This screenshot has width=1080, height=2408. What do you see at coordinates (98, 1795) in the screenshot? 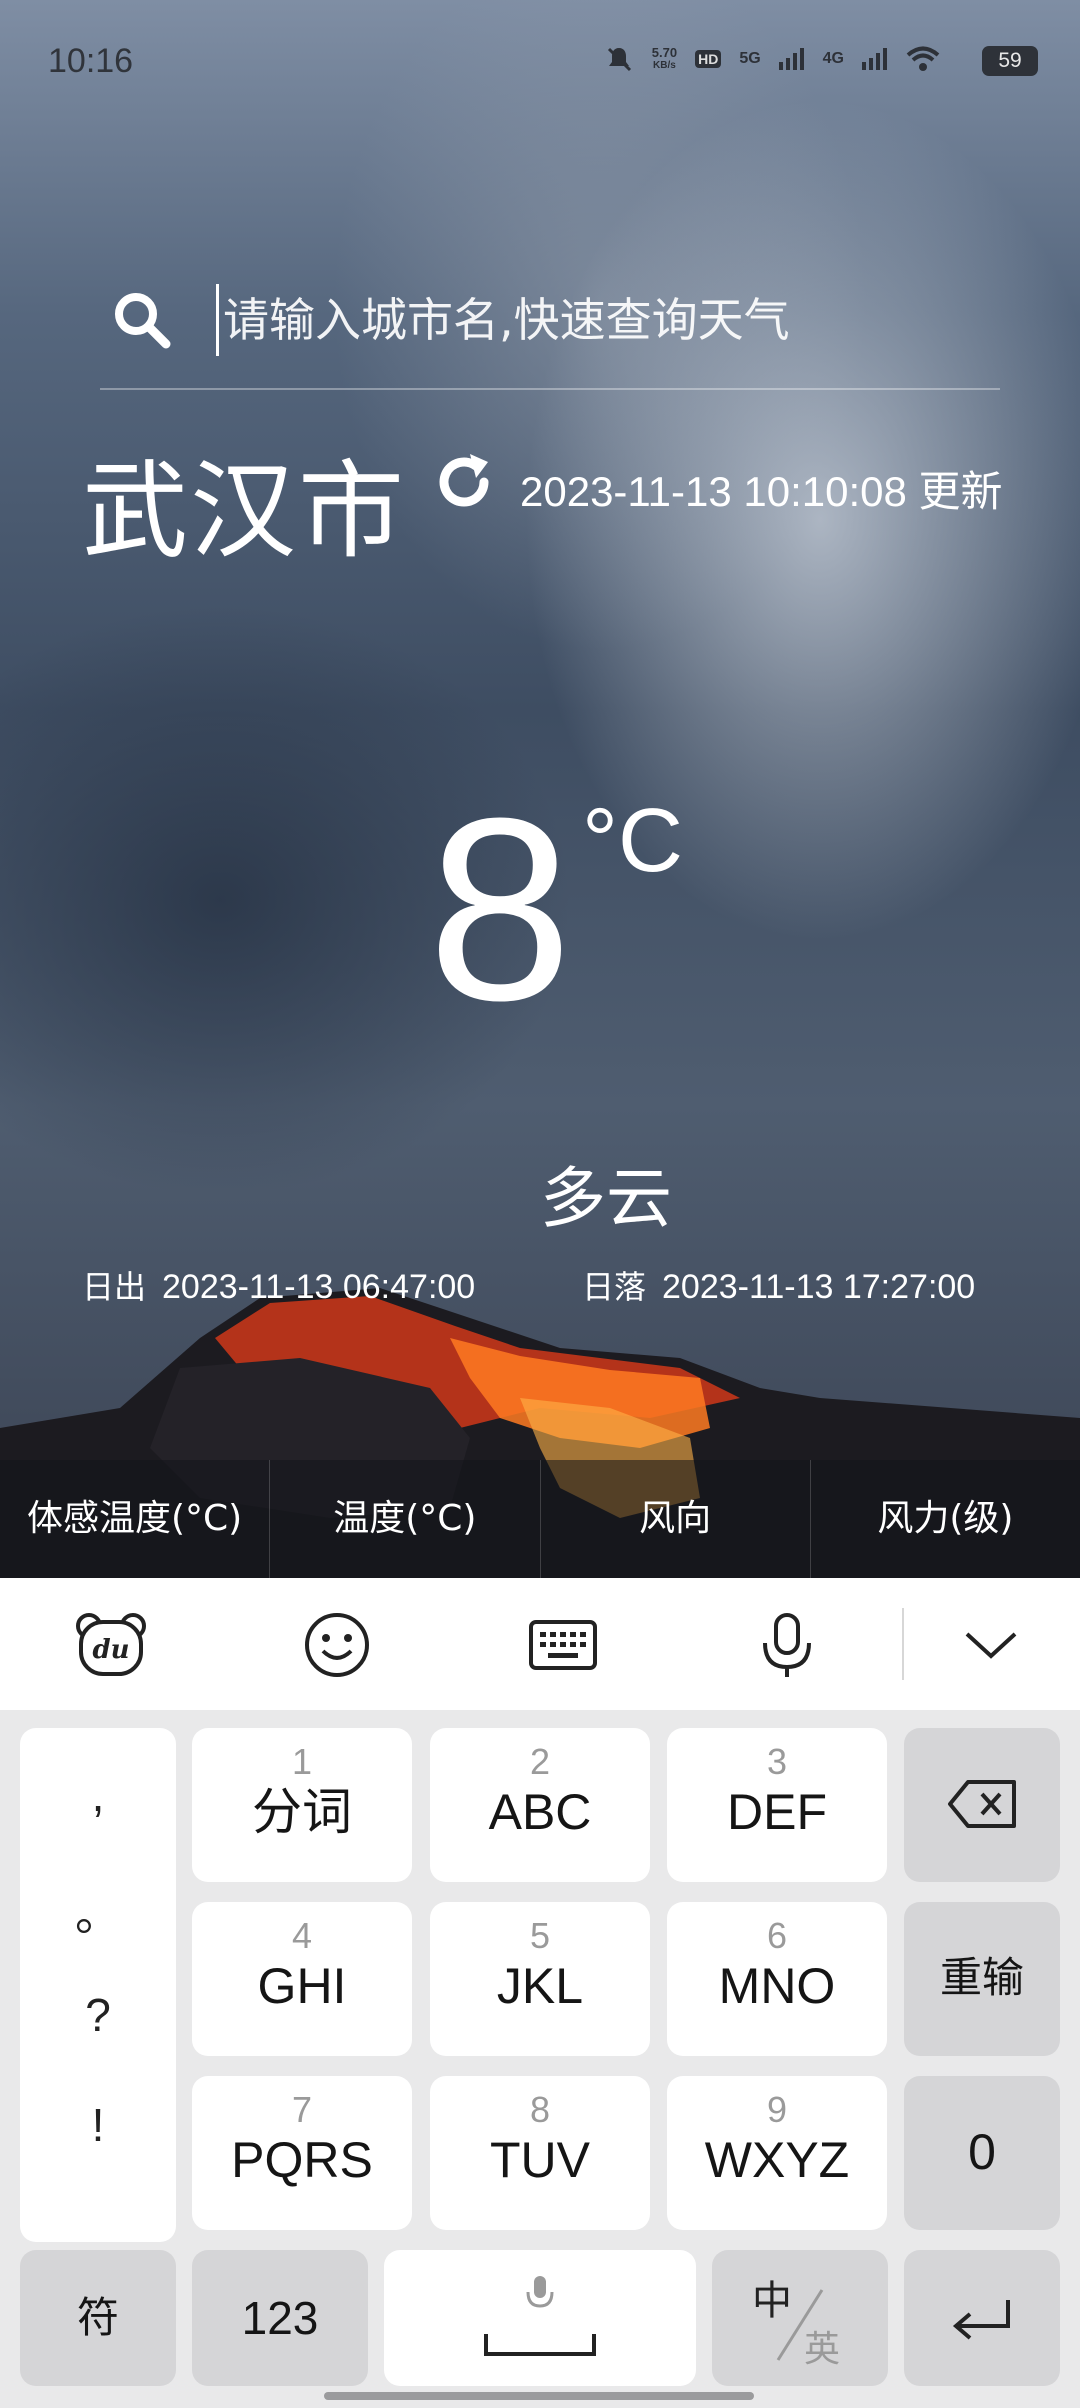
I see `punct-comma: ,` at bounding box center [98, 1795].